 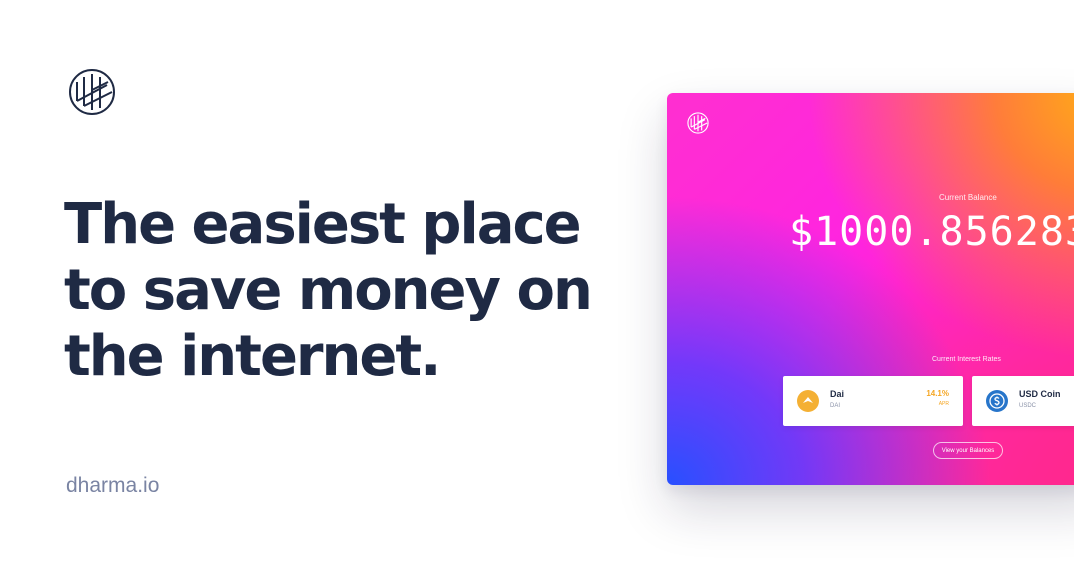 I want to click on coin-symbol: USDC, so click(x=1028, y=406).